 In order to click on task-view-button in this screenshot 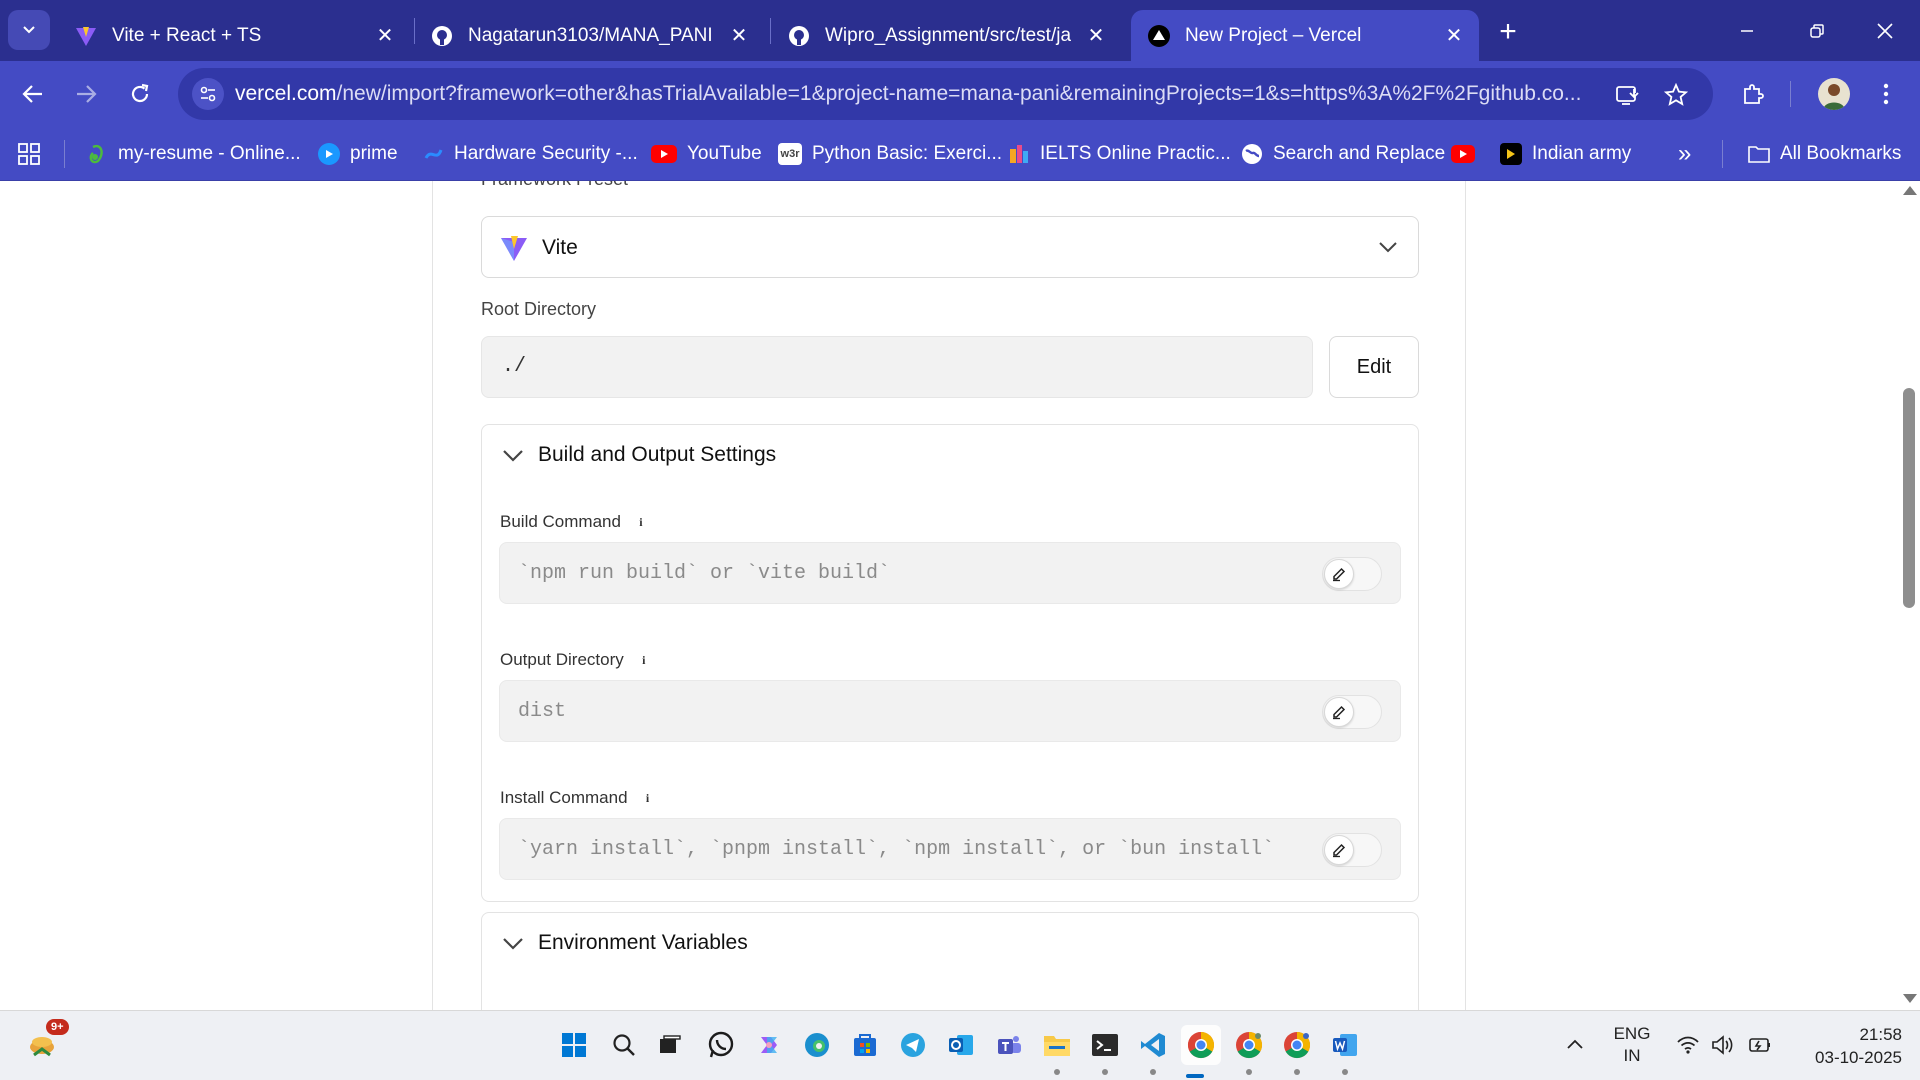, I will do `click(670, 1045)`.